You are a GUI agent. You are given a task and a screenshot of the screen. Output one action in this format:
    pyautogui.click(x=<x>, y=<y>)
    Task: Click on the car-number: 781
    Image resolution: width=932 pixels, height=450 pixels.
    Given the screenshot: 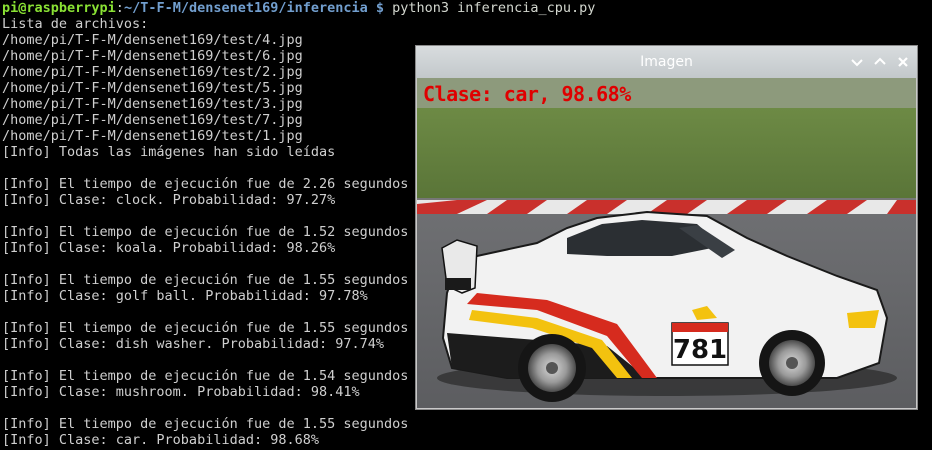 What is the action you would take?
    pyautogui.click(x=700, y=350)
    